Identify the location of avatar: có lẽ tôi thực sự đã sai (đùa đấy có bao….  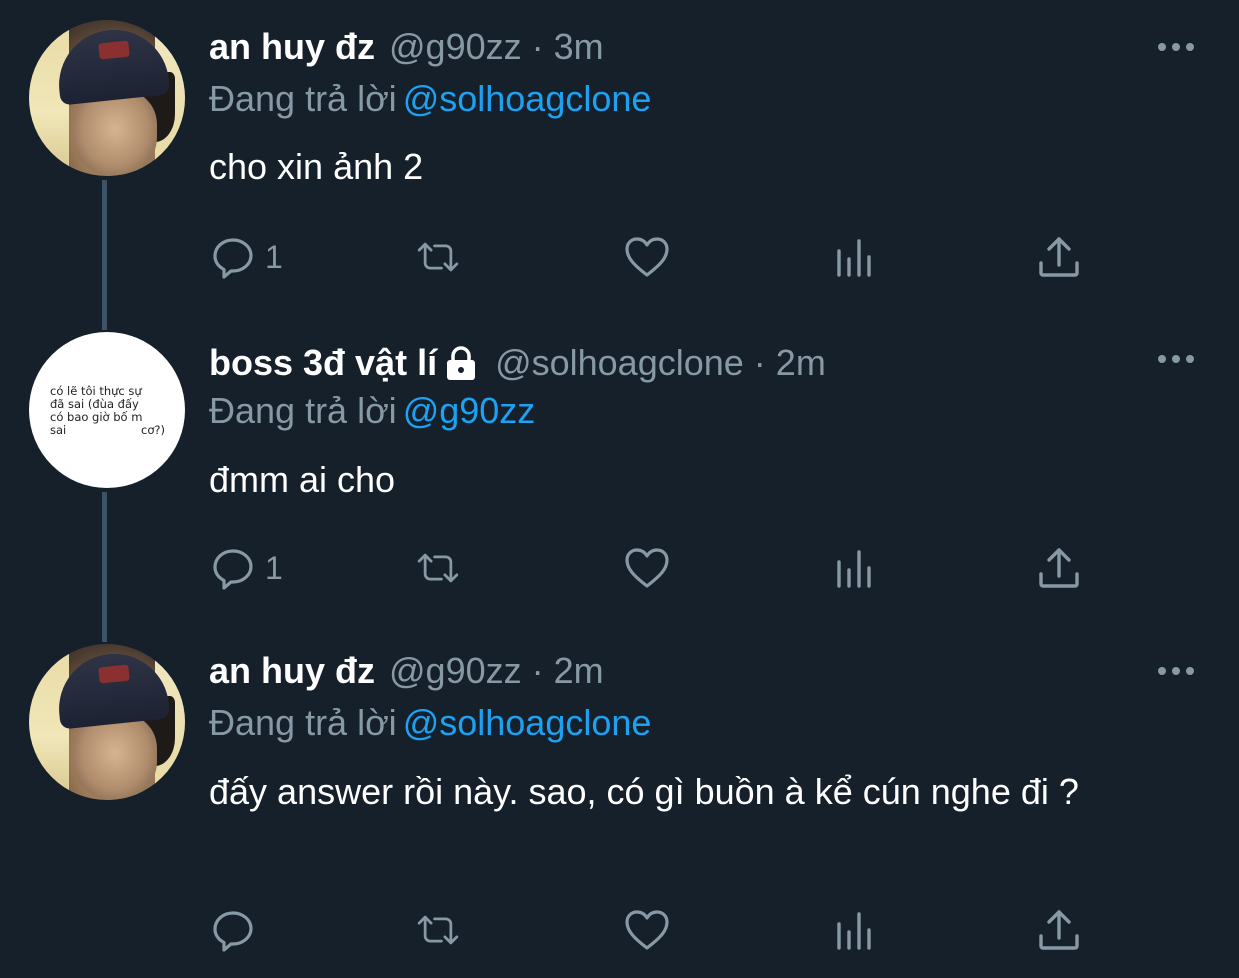
(107, 410).